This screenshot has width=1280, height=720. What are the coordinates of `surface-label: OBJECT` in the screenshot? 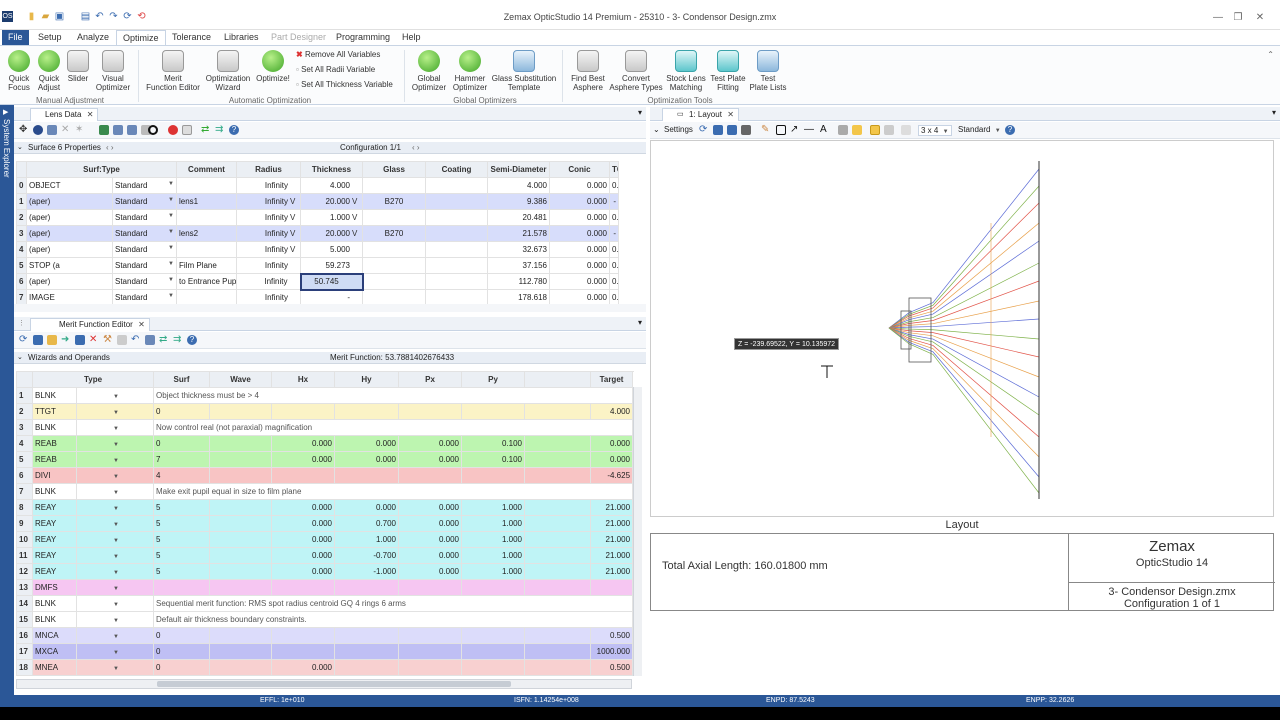 It's located at (69, 185).